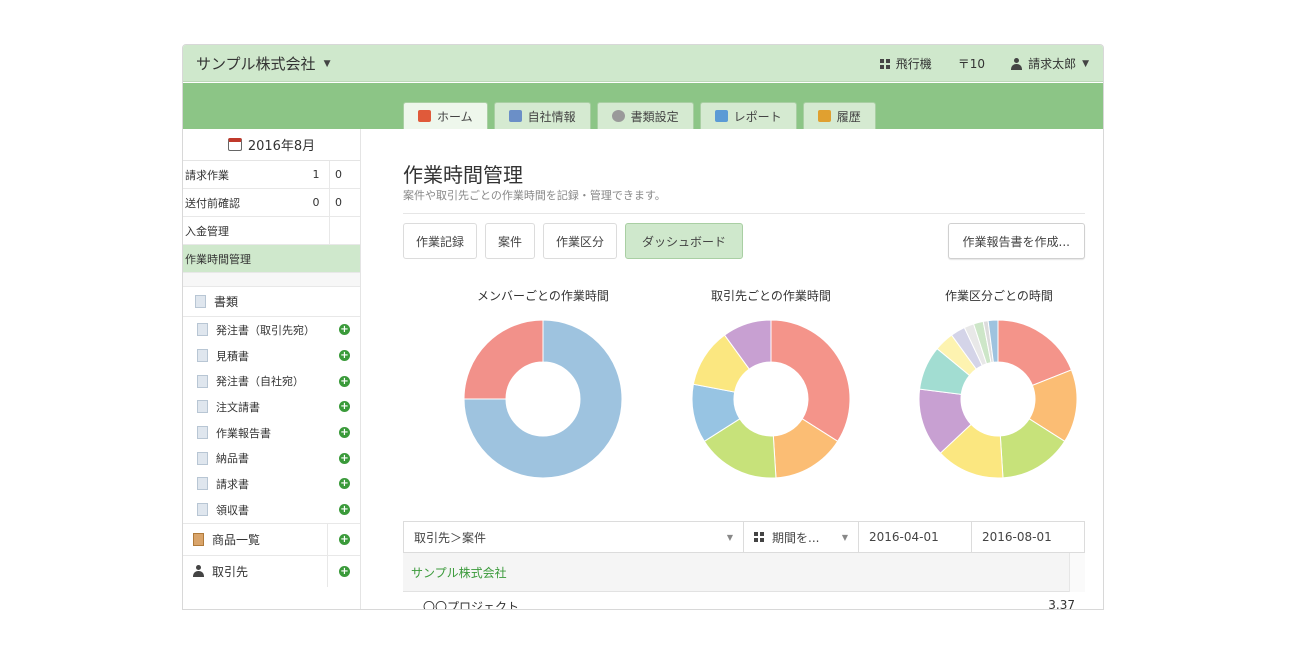  Describe the element at coordinates (271, 175) in the screenshot. I see `sidebar-item-billing: 請求作業 1 0` at that location.